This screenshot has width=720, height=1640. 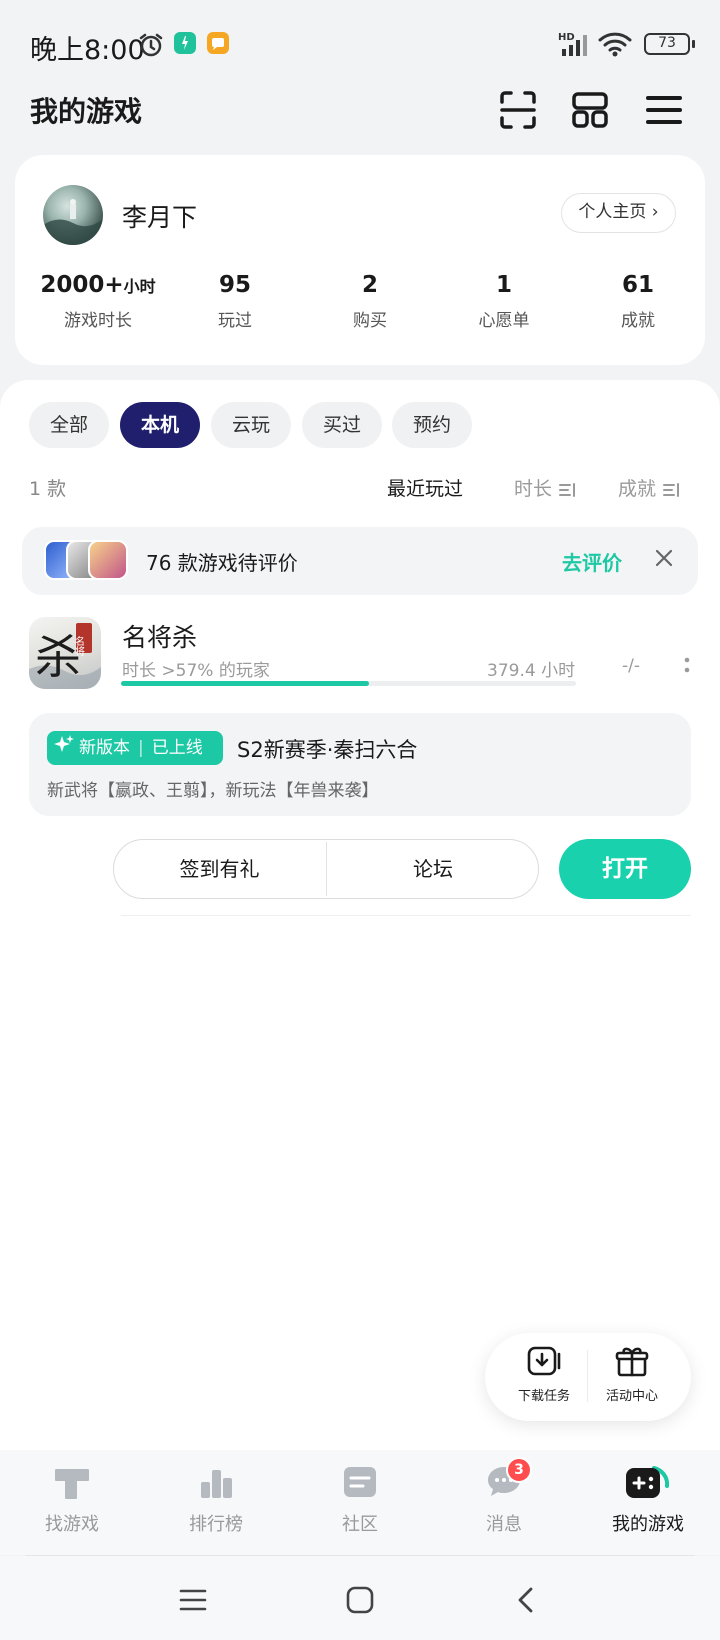 I want to click on nav-ranking: 排行榜, so click(x=216, y=1499).